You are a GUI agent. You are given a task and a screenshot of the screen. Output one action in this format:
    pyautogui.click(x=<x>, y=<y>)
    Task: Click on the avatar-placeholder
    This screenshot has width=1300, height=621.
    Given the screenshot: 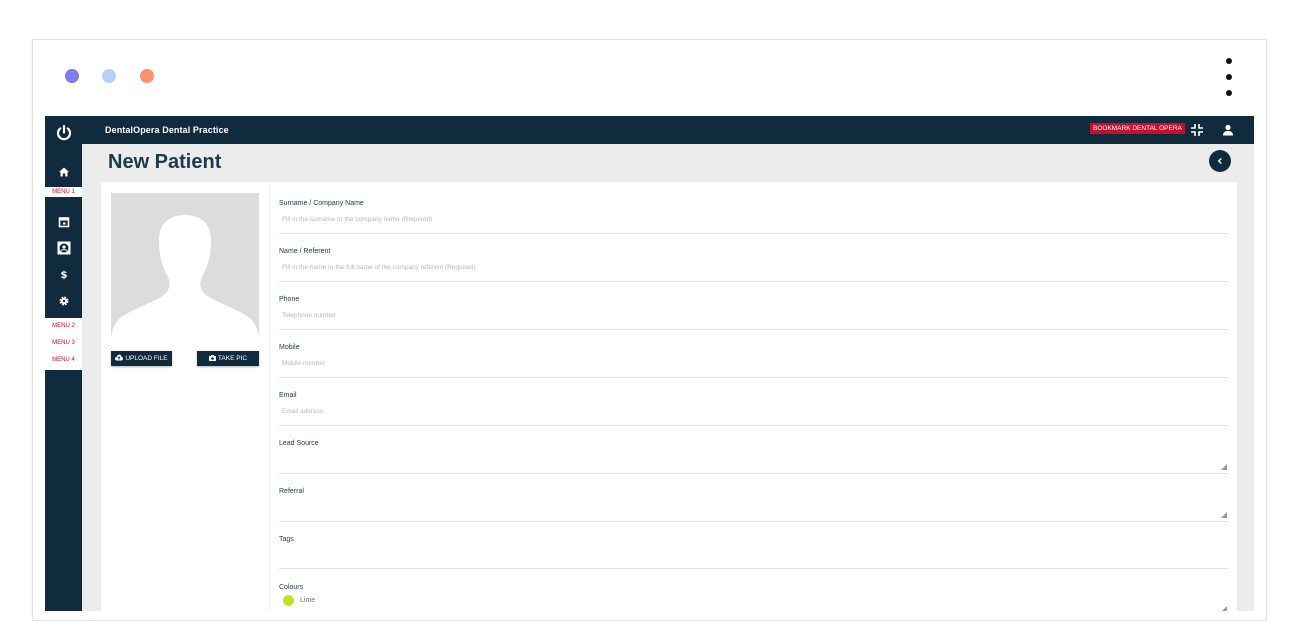 What is the action you would take?
    pyautogui.click(x=185, y=267)
    